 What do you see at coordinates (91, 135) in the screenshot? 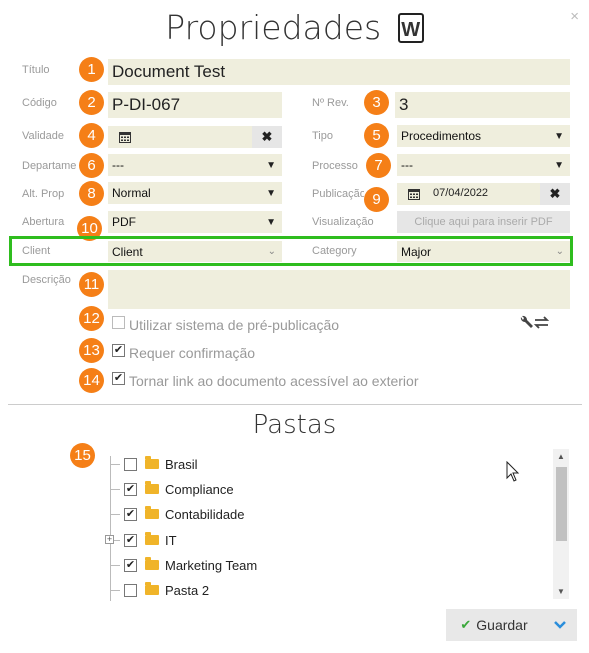
I see `badge-4: 4` at bounding box center [91, 135].